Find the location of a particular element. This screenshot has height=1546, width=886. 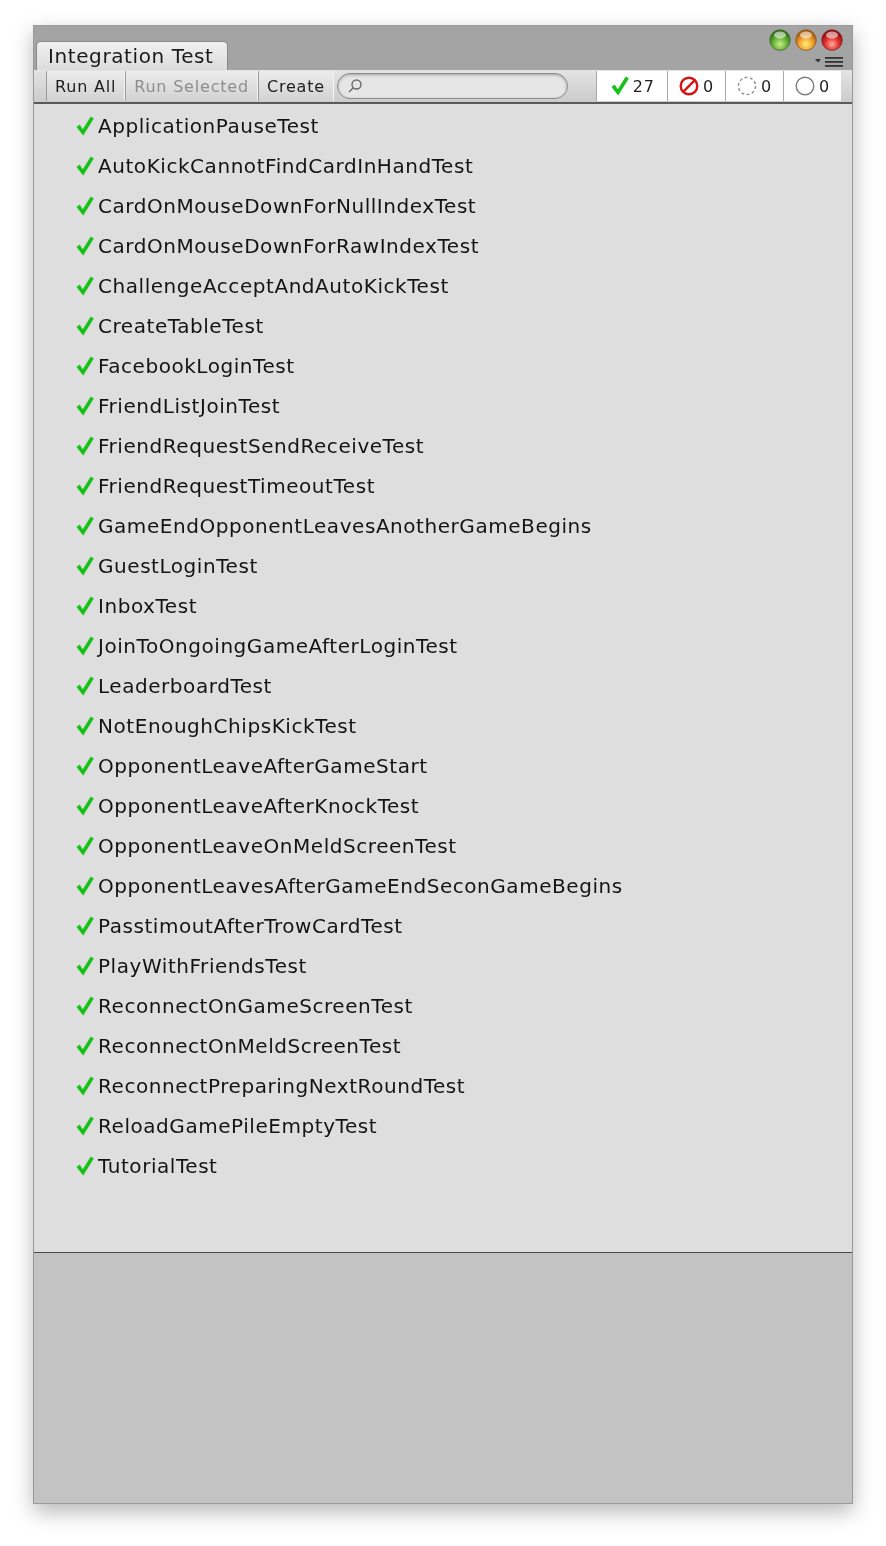

test-item: FacebookLoginTest is located at coordinates (186, 366).